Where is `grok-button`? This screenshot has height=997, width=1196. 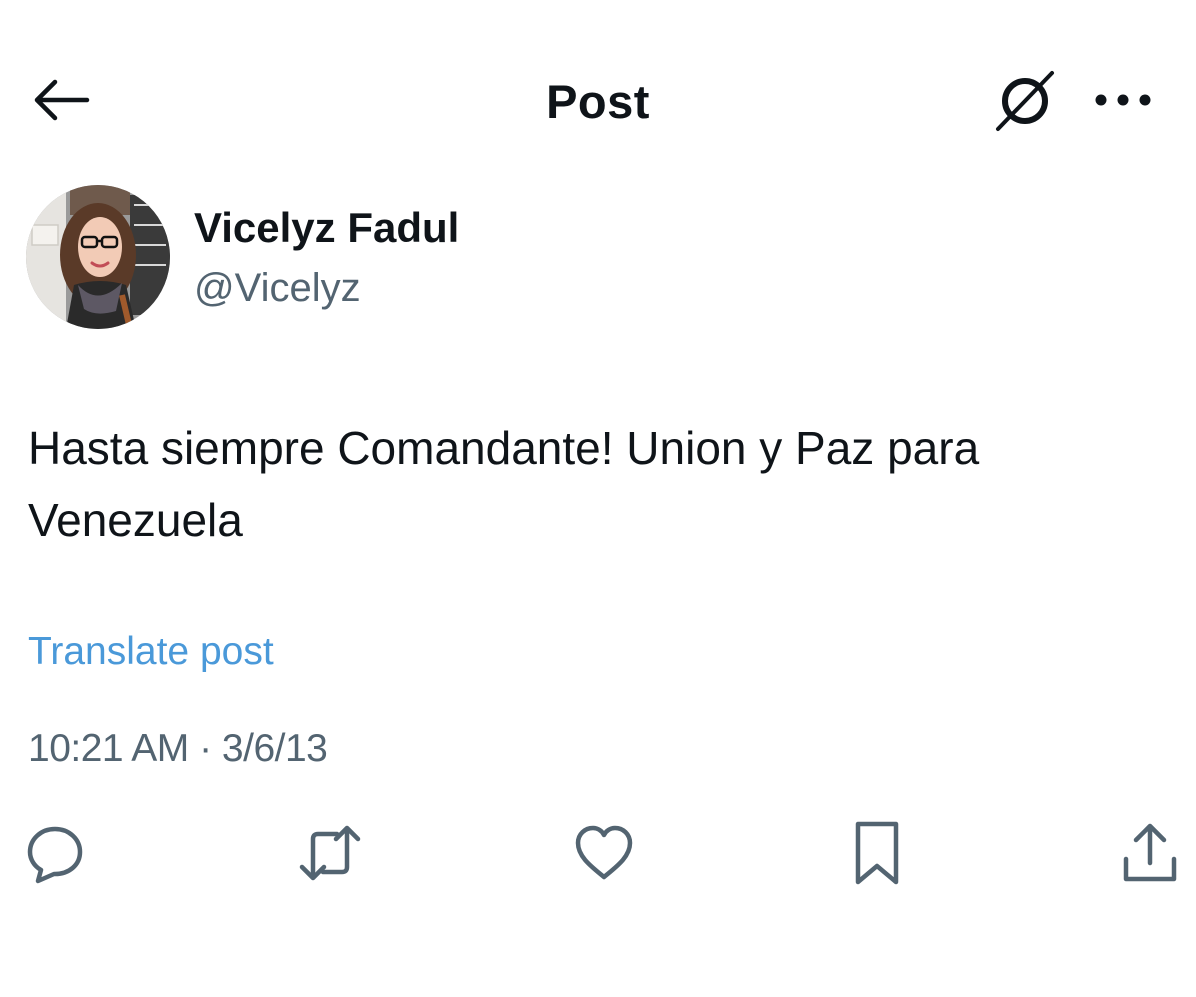 grok-button is located at coordinates (1025, 101).